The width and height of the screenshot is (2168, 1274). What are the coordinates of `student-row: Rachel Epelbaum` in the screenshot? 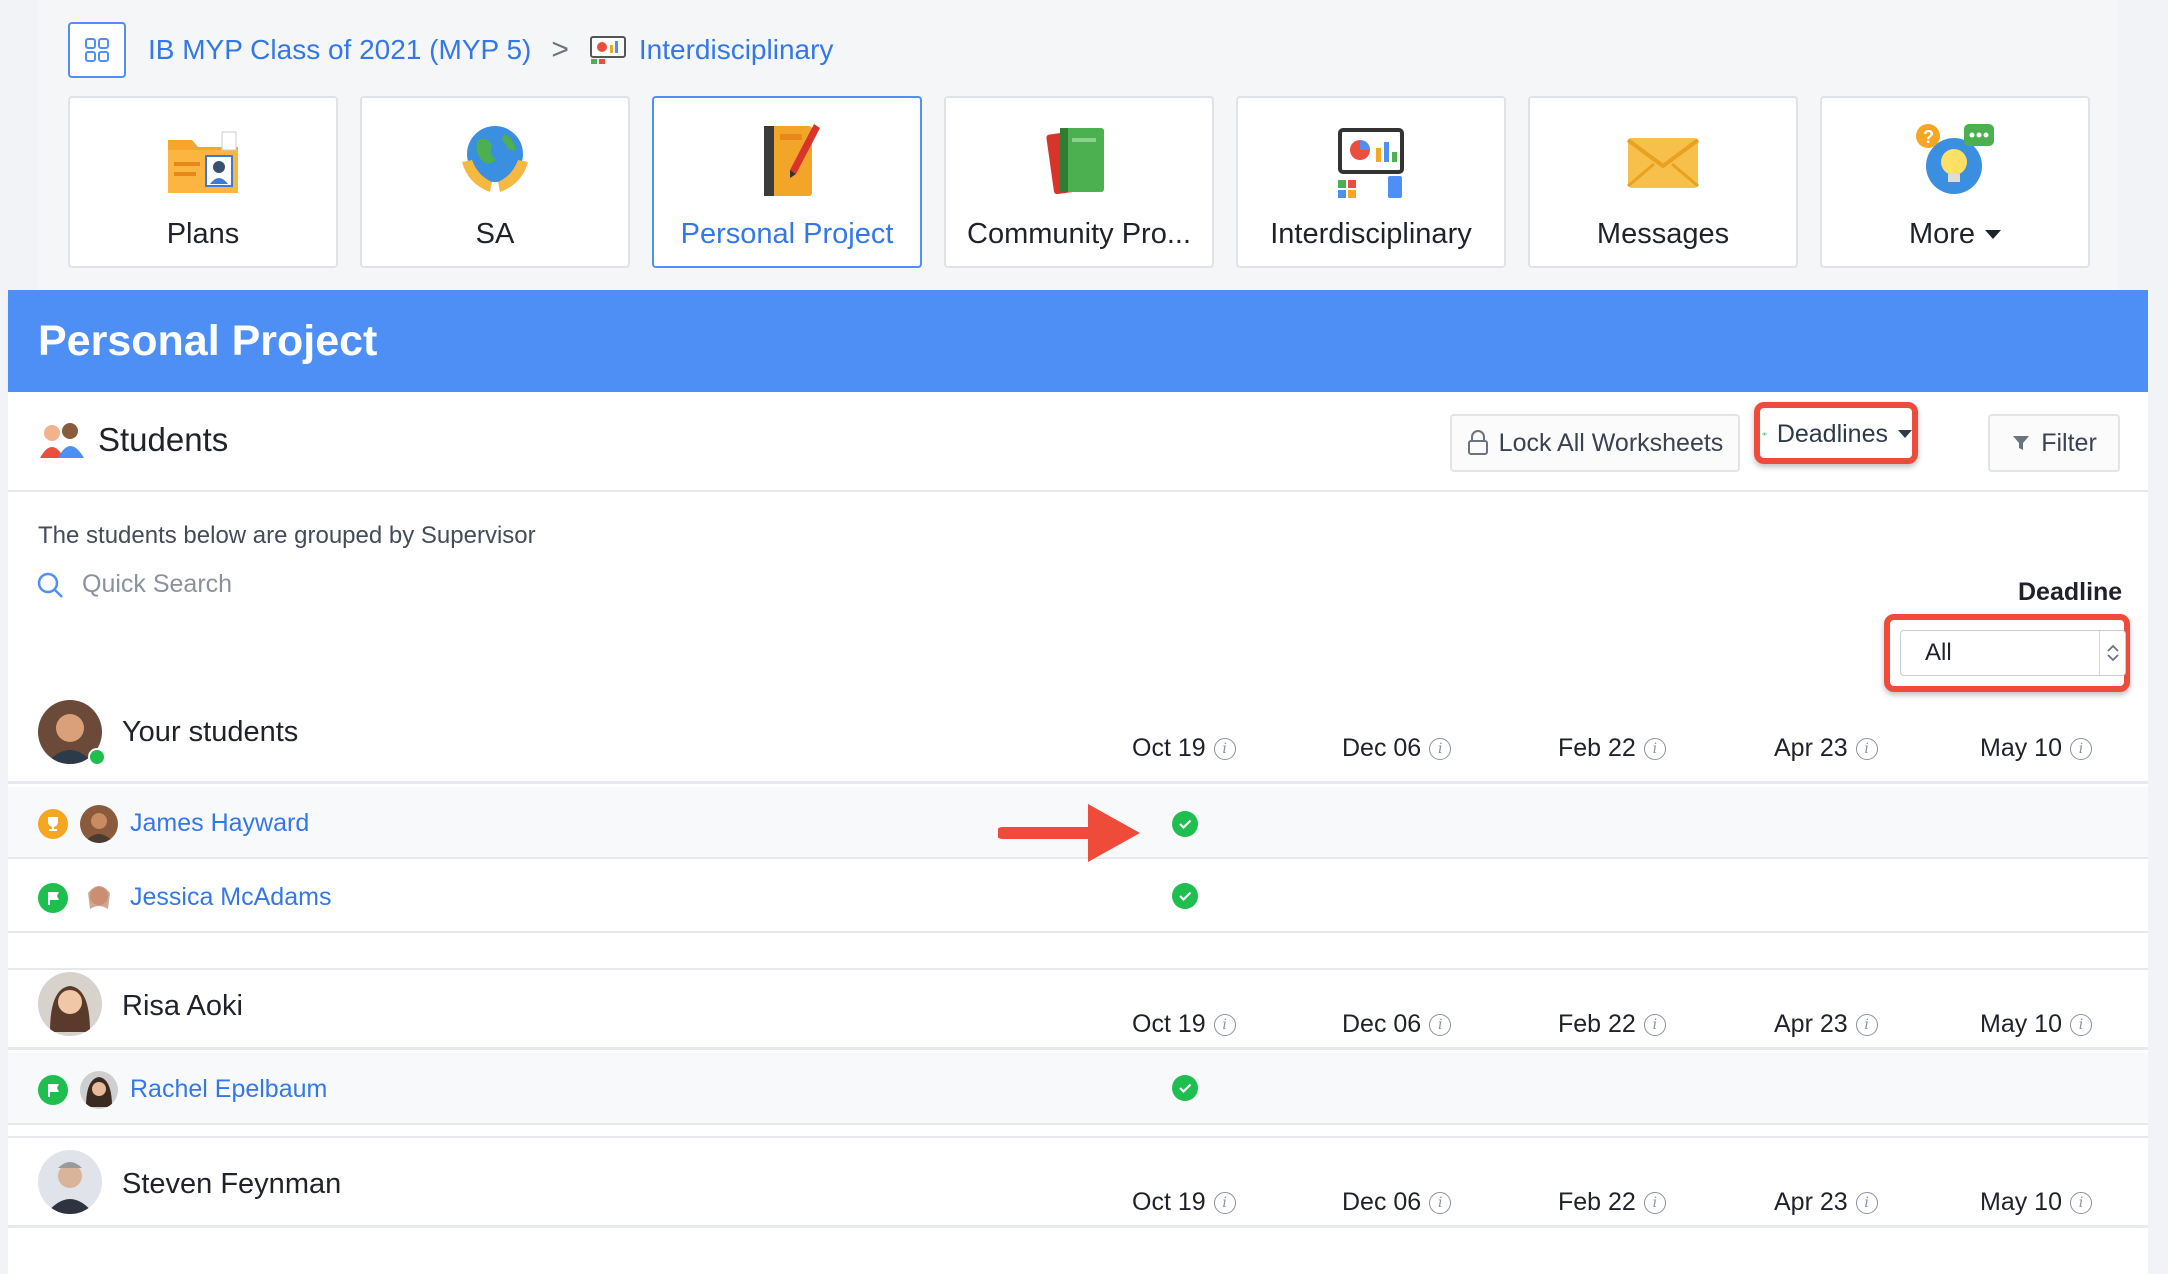 It's located at (1078, 1089).